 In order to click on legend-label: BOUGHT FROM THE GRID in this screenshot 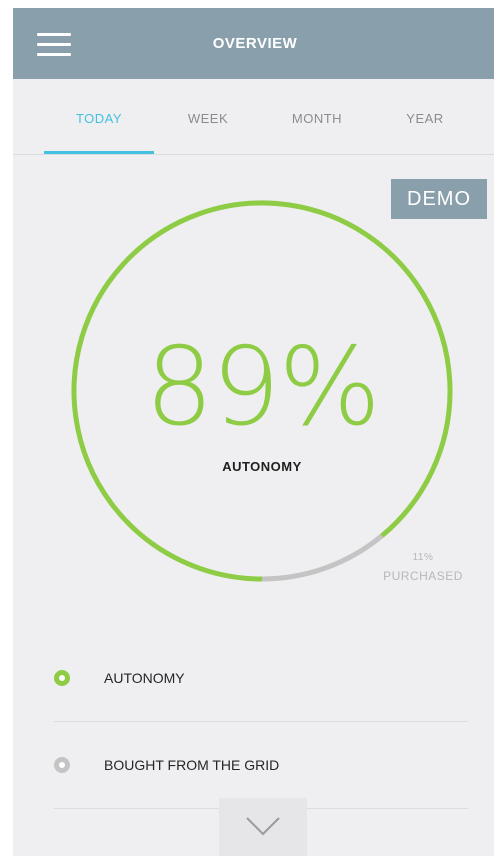, I will do `click(192, 765)`.